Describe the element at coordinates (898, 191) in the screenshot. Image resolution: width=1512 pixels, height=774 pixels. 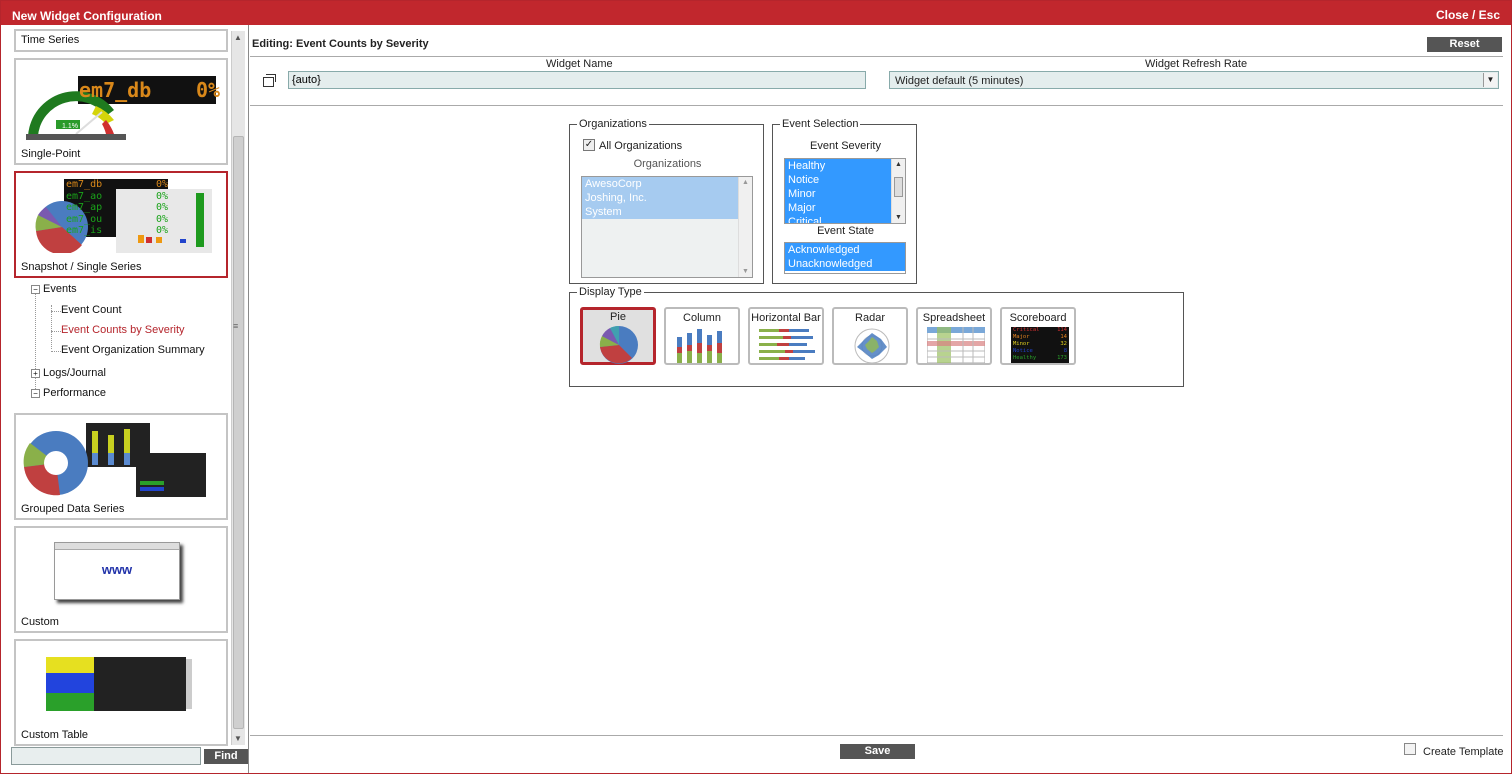
I see `severity-scrollbar: ▲ ▼` at that location.